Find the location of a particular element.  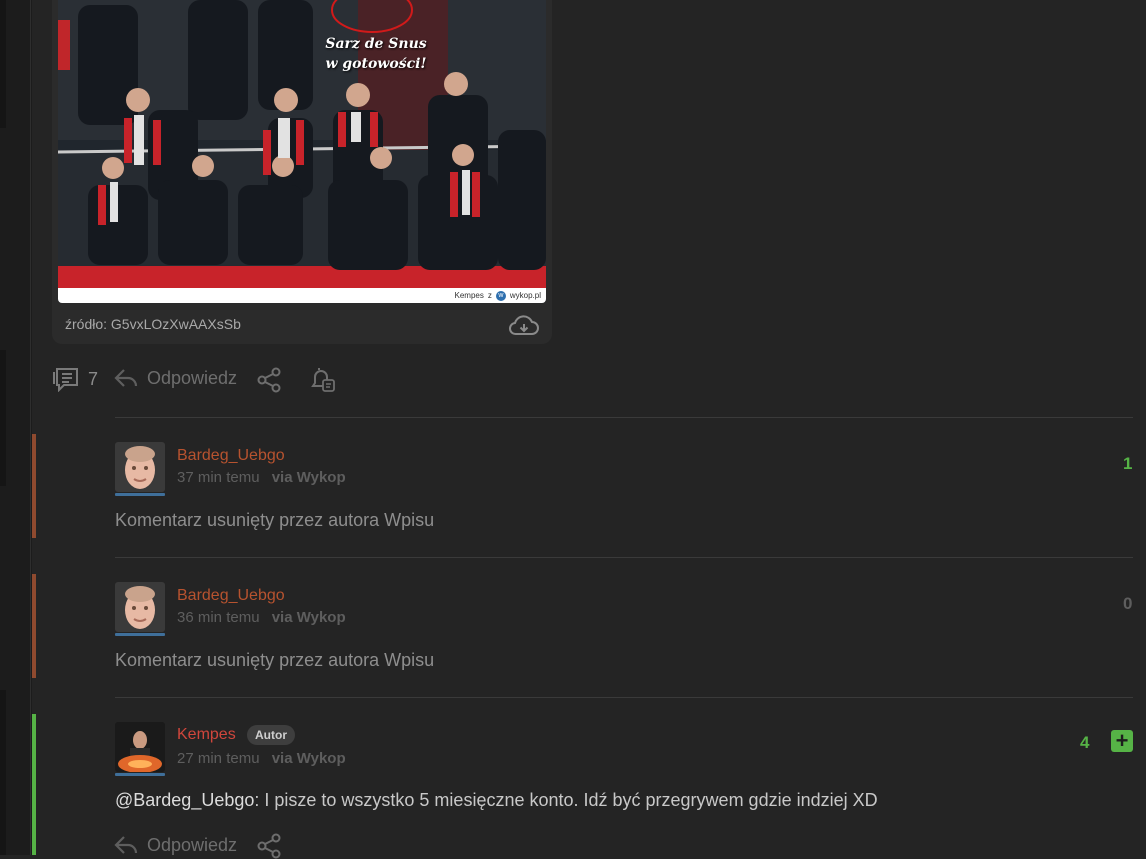

image-credit: Kempes z w wykop.pl is located at coordinates (497, 296).